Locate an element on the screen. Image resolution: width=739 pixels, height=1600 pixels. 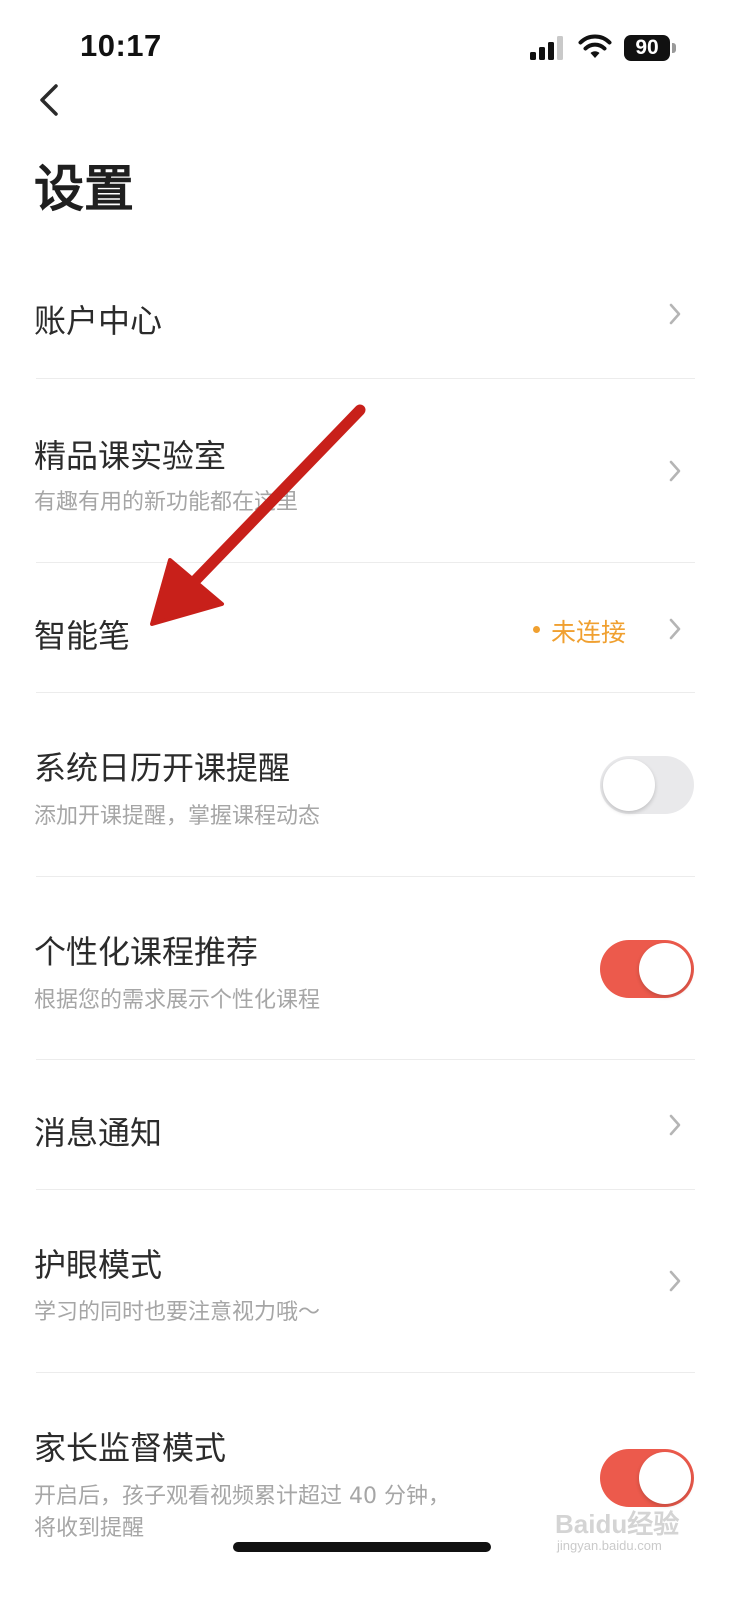
row-title: 系统日历开课提醒 is located at coordinates (162, 768).